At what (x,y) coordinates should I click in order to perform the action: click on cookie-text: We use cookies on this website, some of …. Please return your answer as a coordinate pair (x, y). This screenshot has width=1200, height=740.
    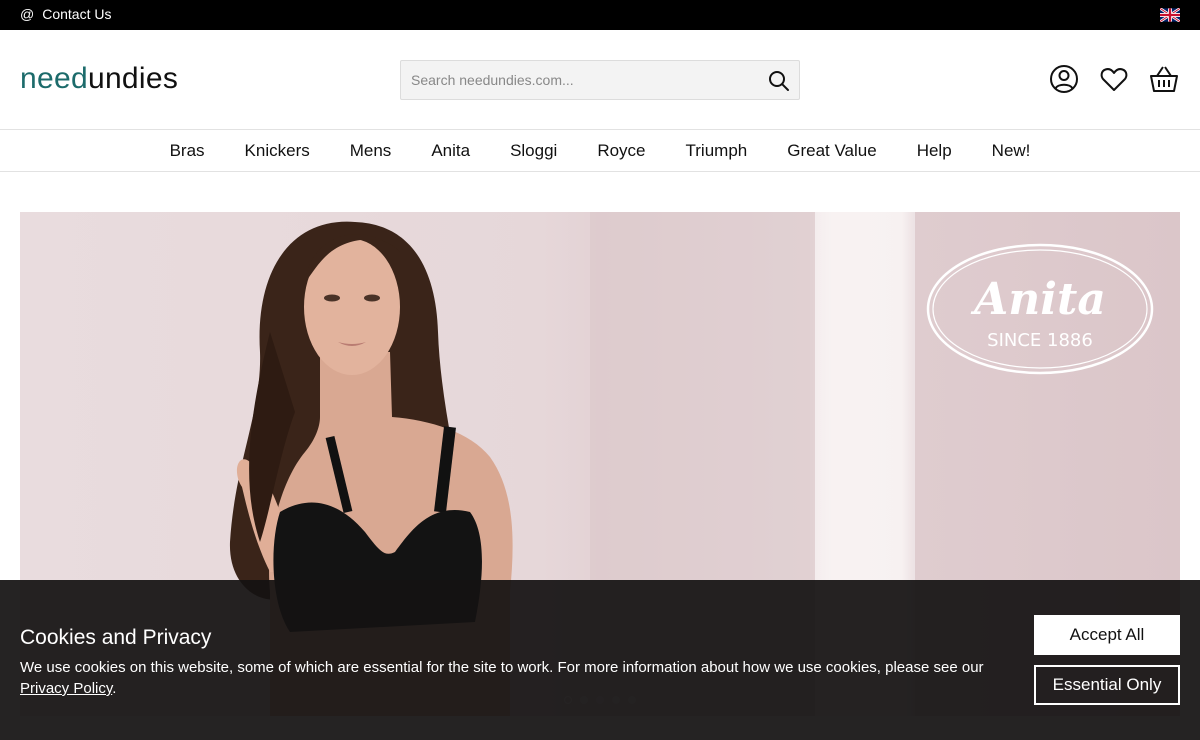
    Looking at the image, I should click on (520, 678).